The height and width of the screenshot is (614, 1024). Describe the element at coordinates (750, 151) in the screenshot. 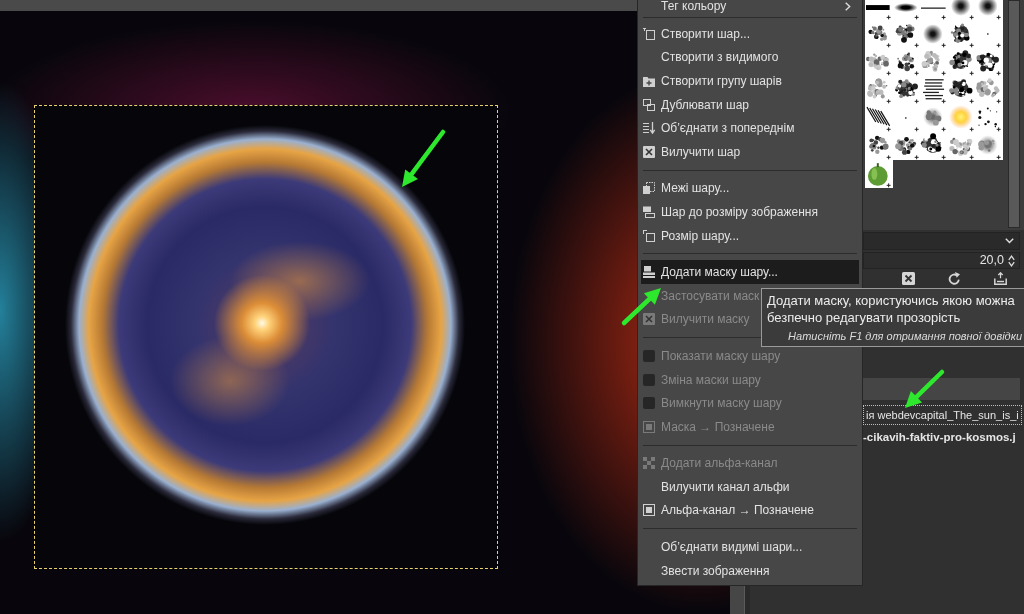

I see `menu-item: Вилучити шар` at that location.